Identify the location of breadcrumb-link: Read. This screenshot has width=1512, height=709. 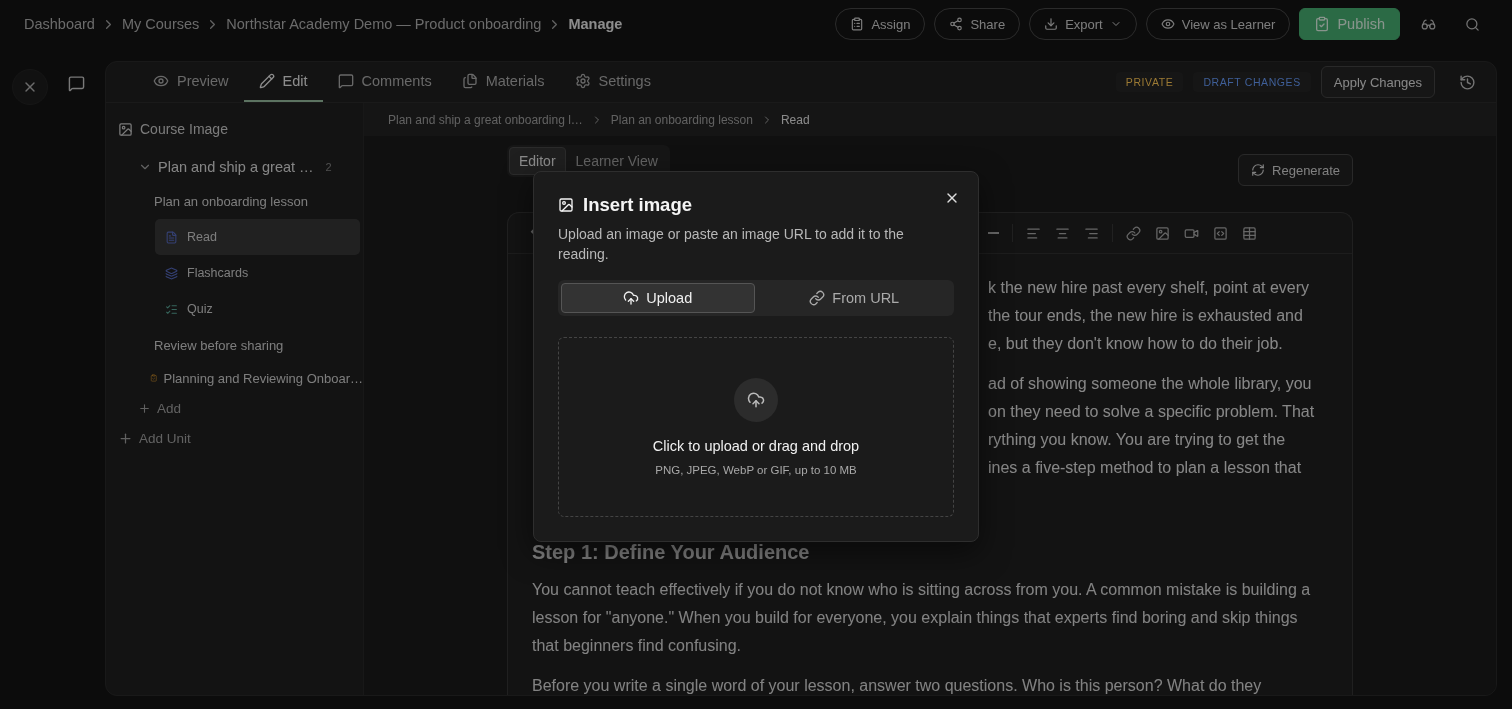
(795, 119).